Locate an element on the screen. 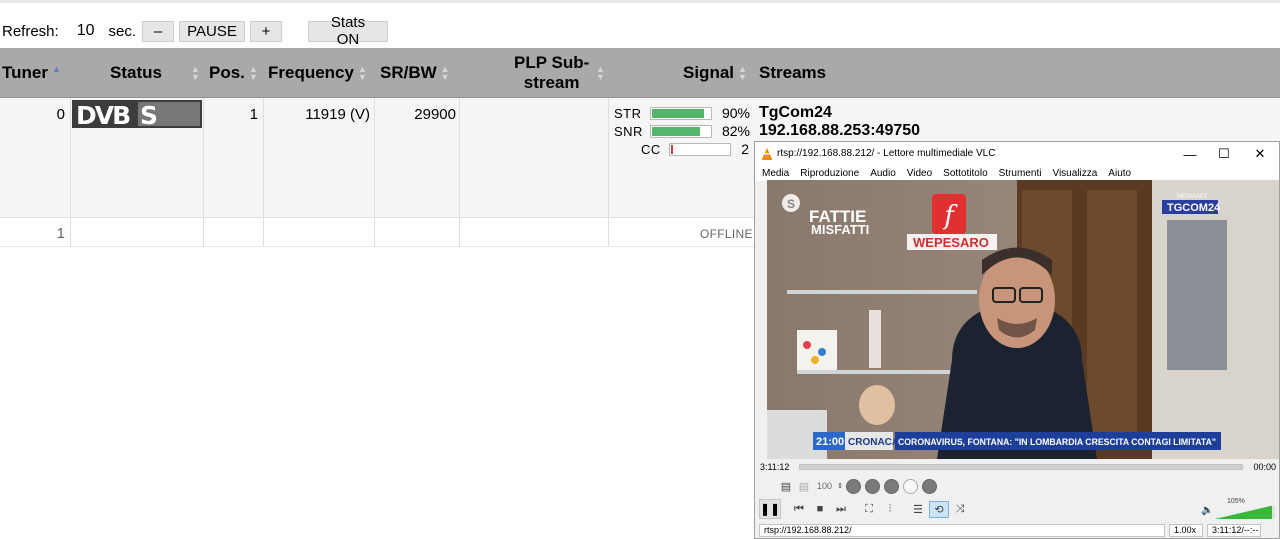 The image size is (1280, 539). pause-icon: ❚❚ is located at coordinates (770, 509).